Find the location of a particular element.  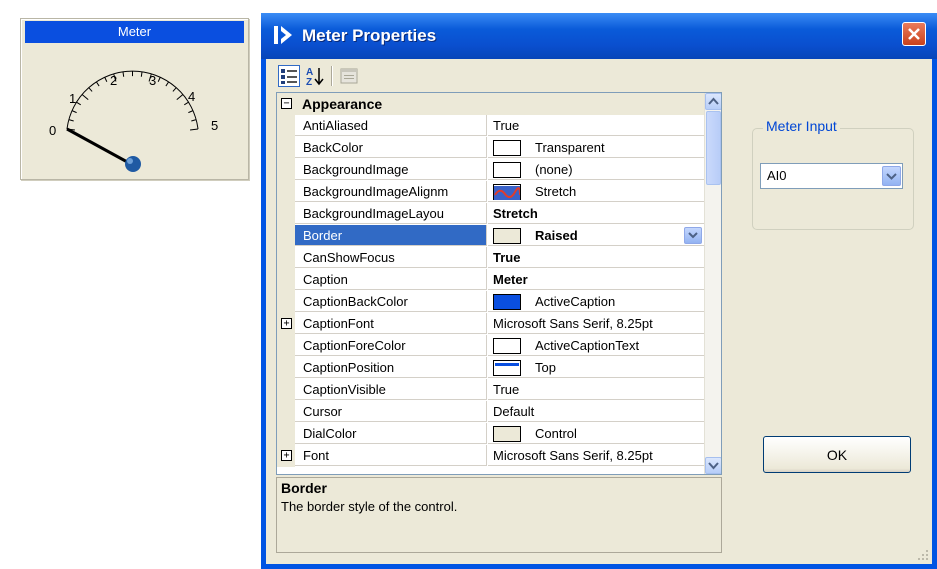

property-value-text: Raised is located at coordinates (556, 235).